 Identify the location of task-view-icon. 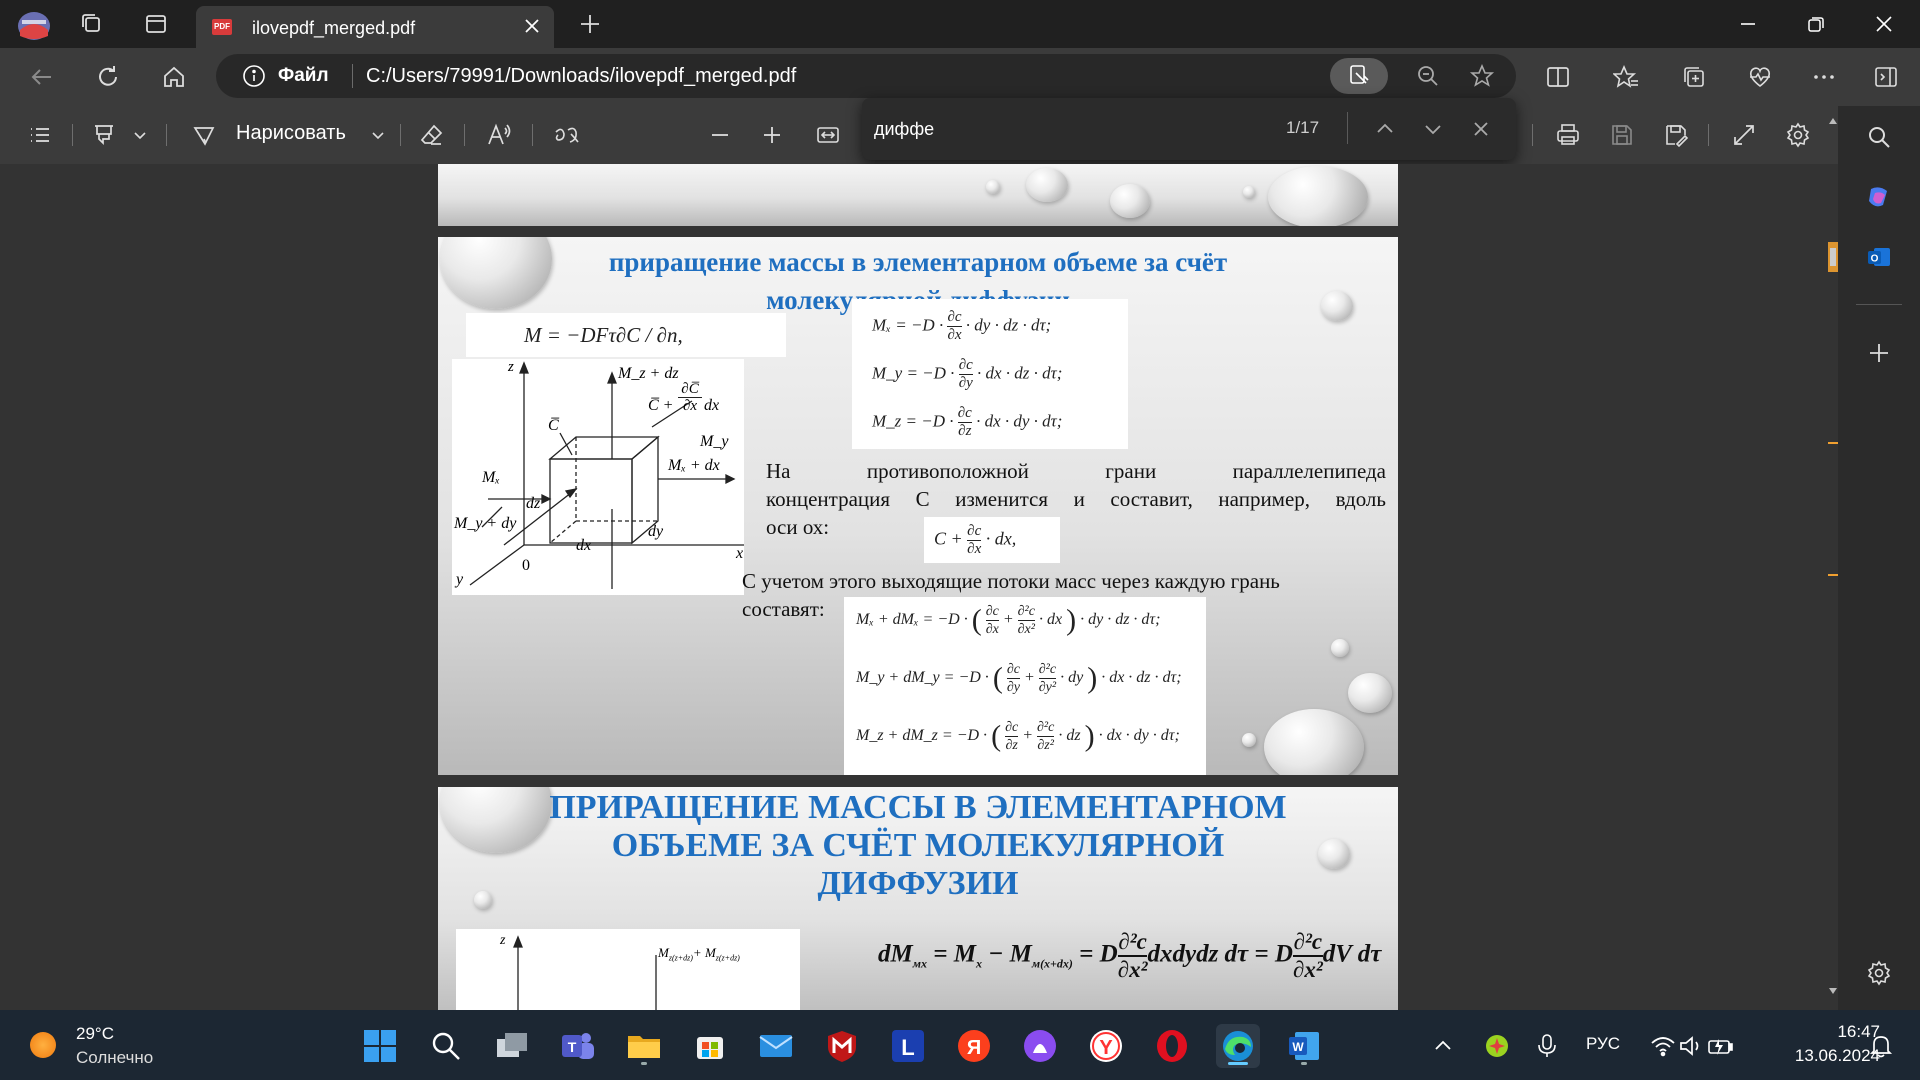
(512, 1046).